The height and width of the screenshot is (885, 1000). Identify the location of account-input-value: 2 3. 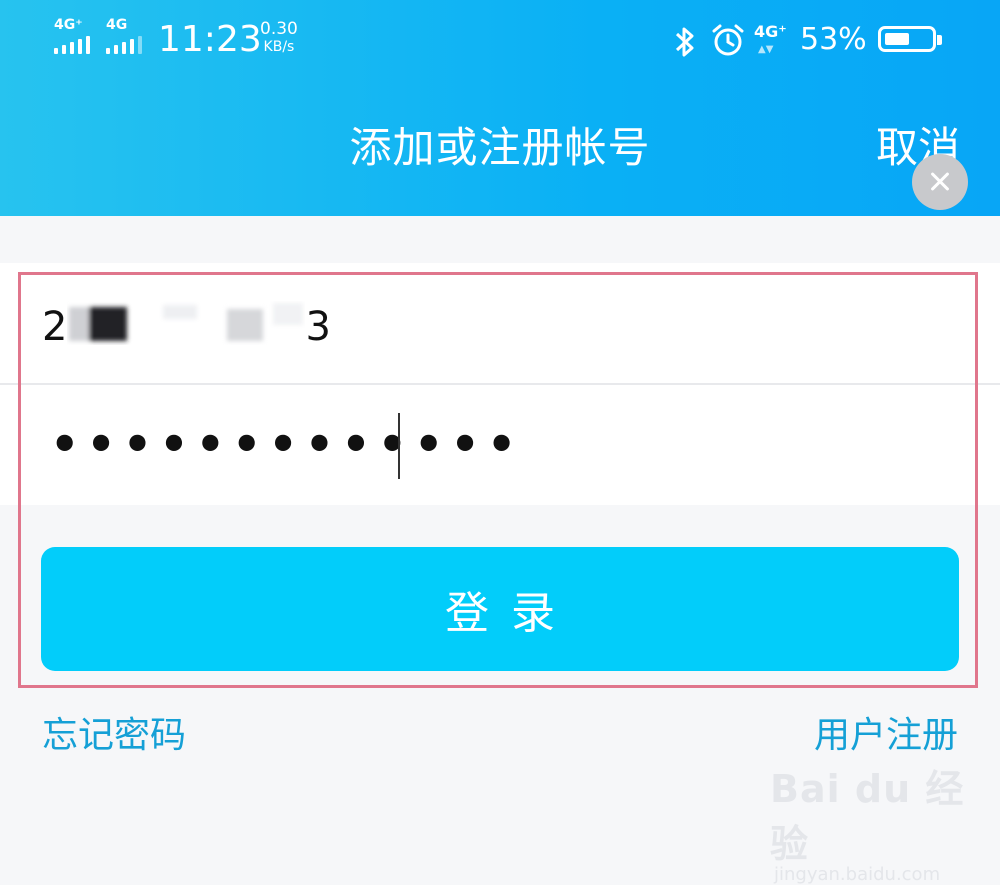
(186, 329).